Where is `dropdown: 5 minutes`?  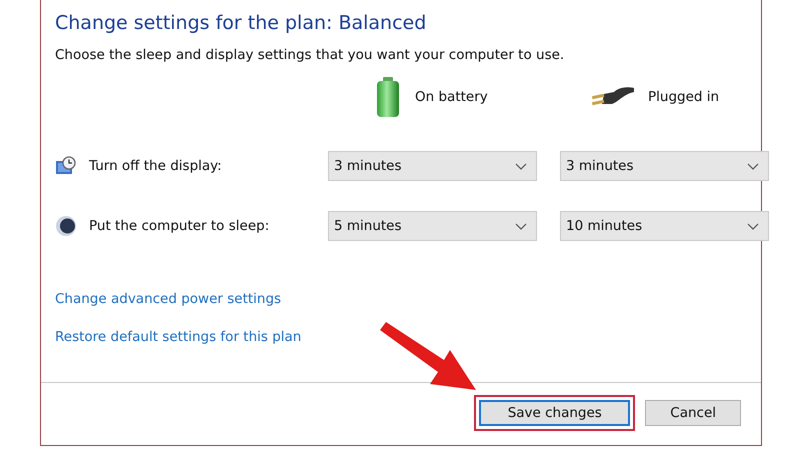
dropdown: 5 minutes is located at coordinates (432, 226).